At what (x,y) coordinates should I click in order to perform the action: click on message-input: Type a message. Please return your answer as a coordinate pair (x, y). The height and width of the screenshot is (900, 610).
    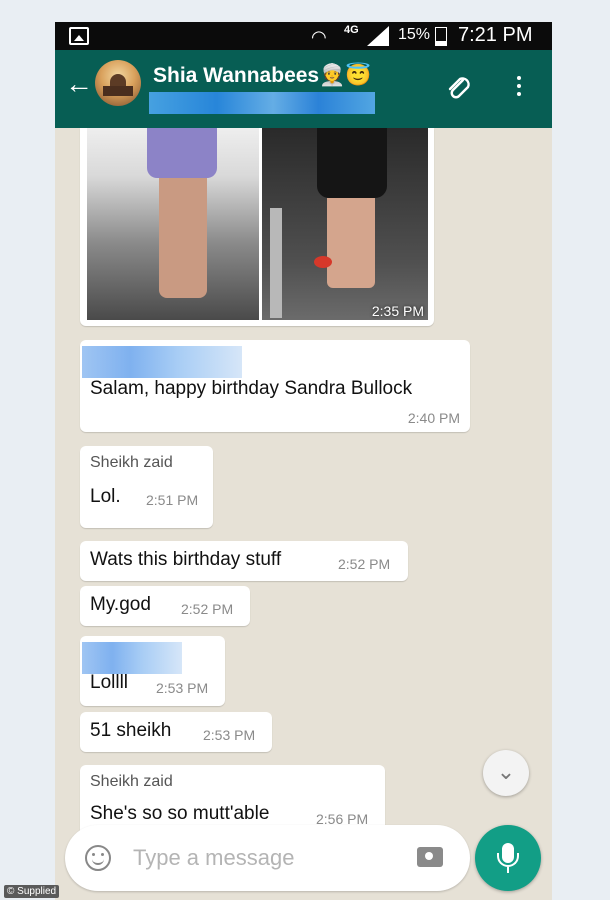
    Looking at the image, I should click on (267, 858).